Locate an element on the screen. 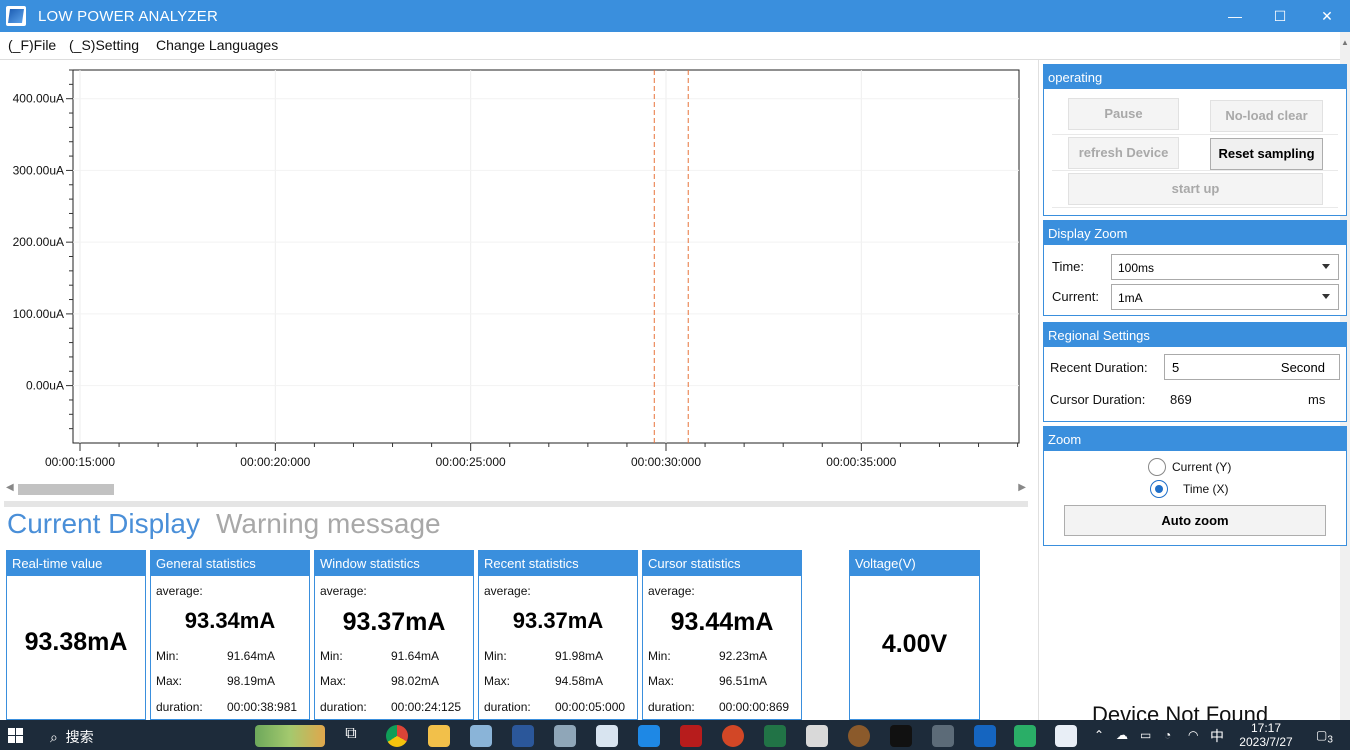  cursor-max-value: 96.51mA is located at coordinates (743, 681).